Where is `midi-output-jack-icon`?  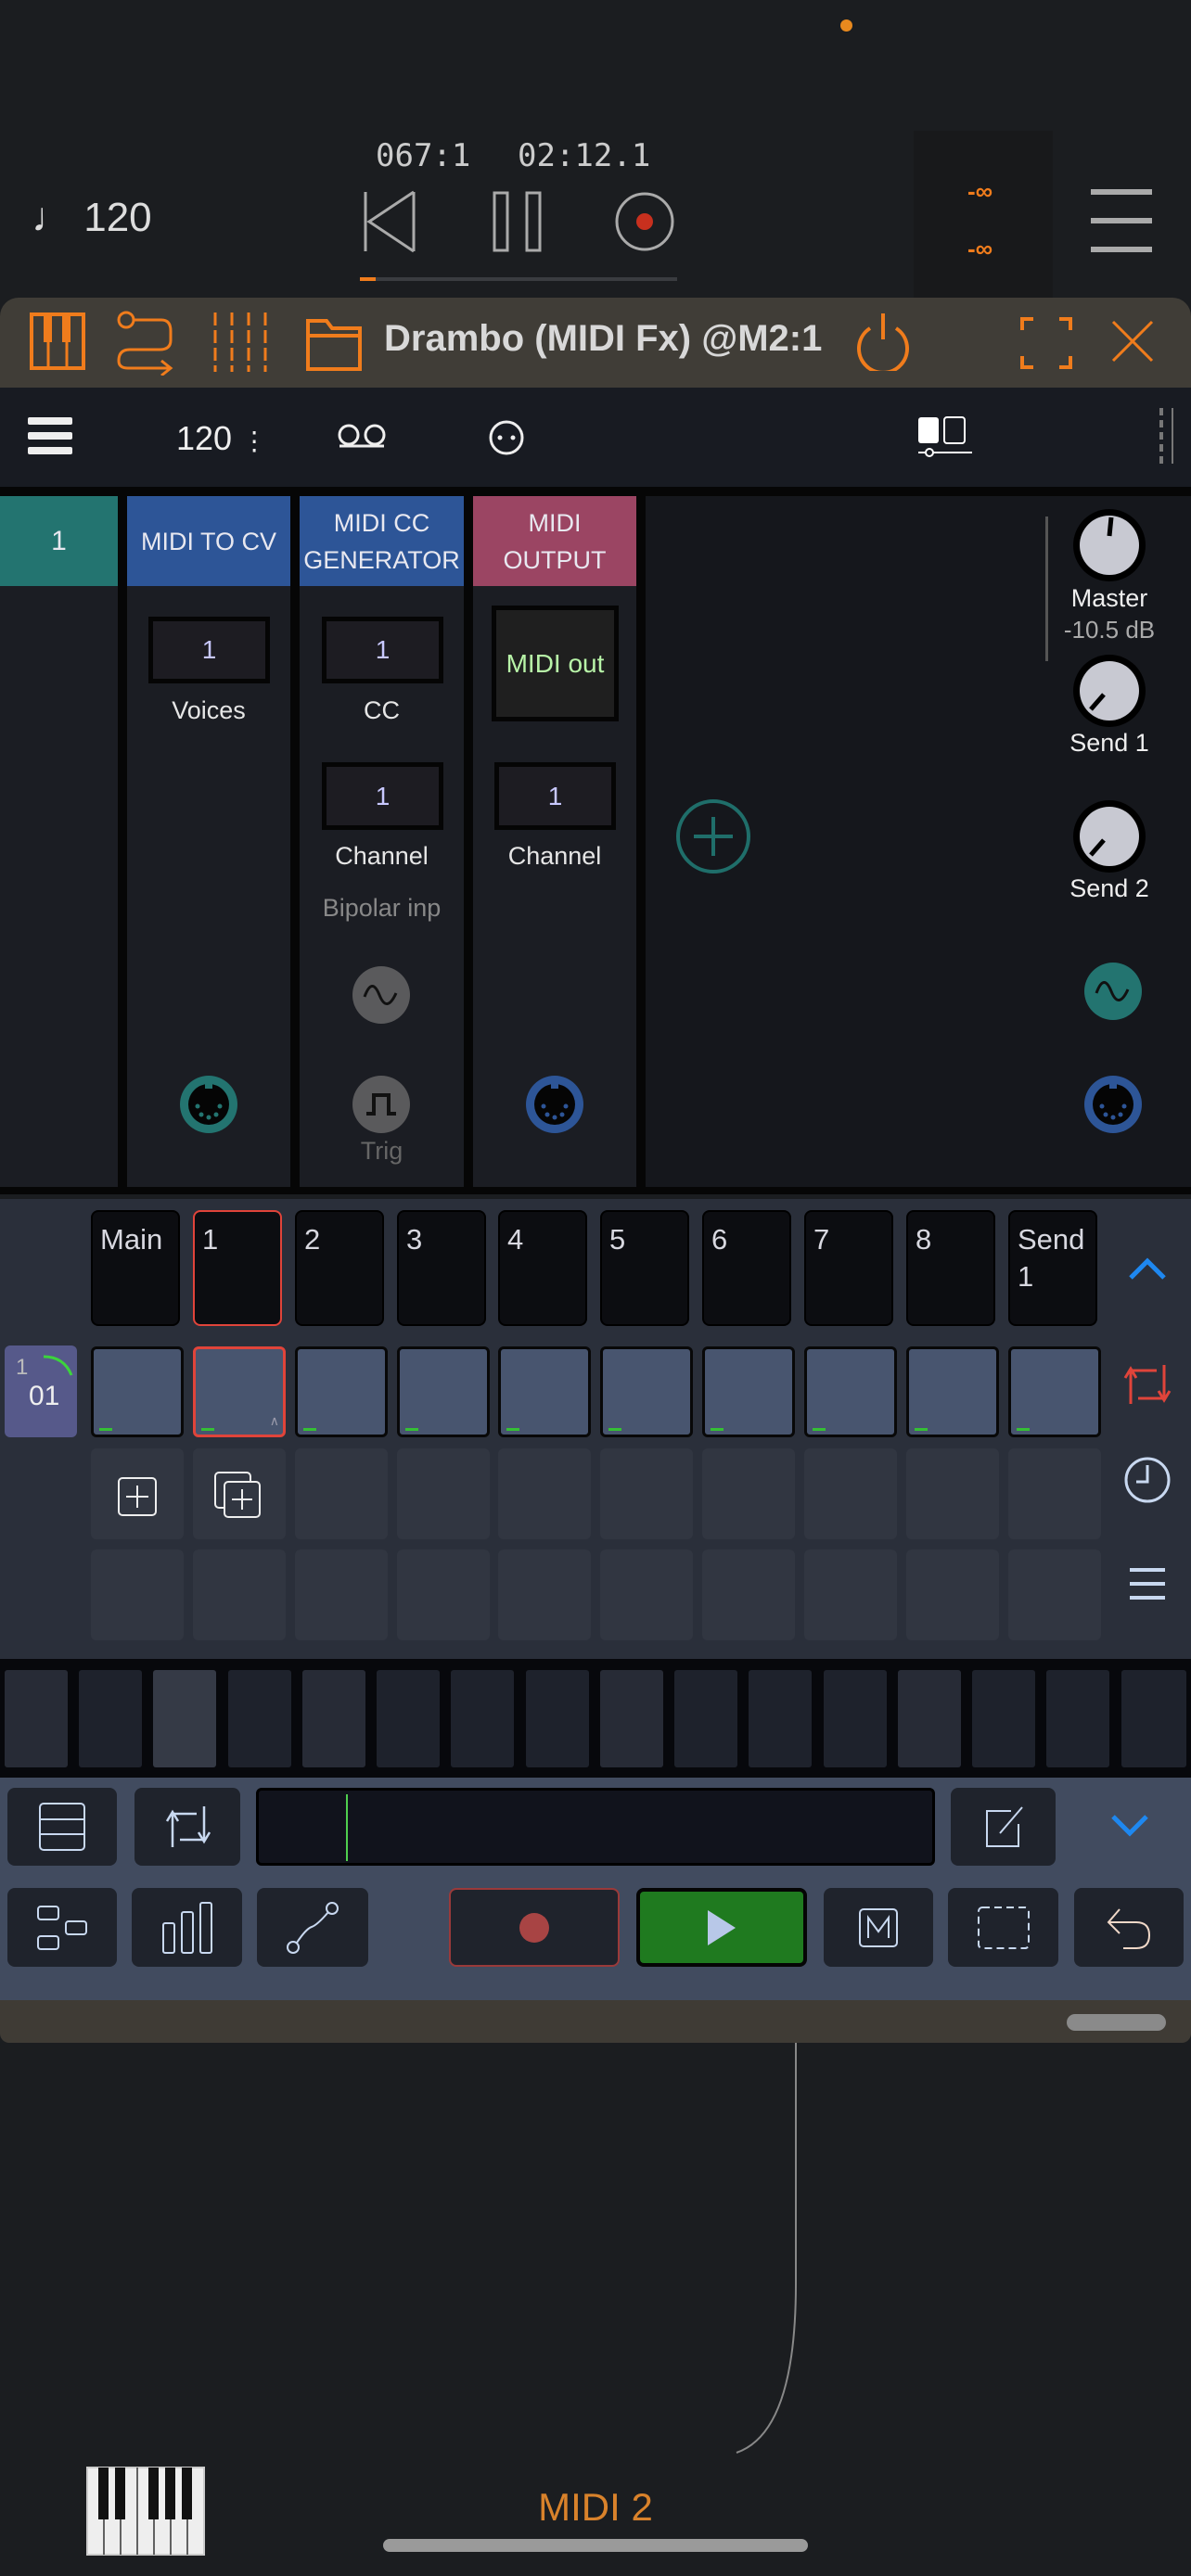
midi-output-jack-icon is located at coordinates (1113, 1104).